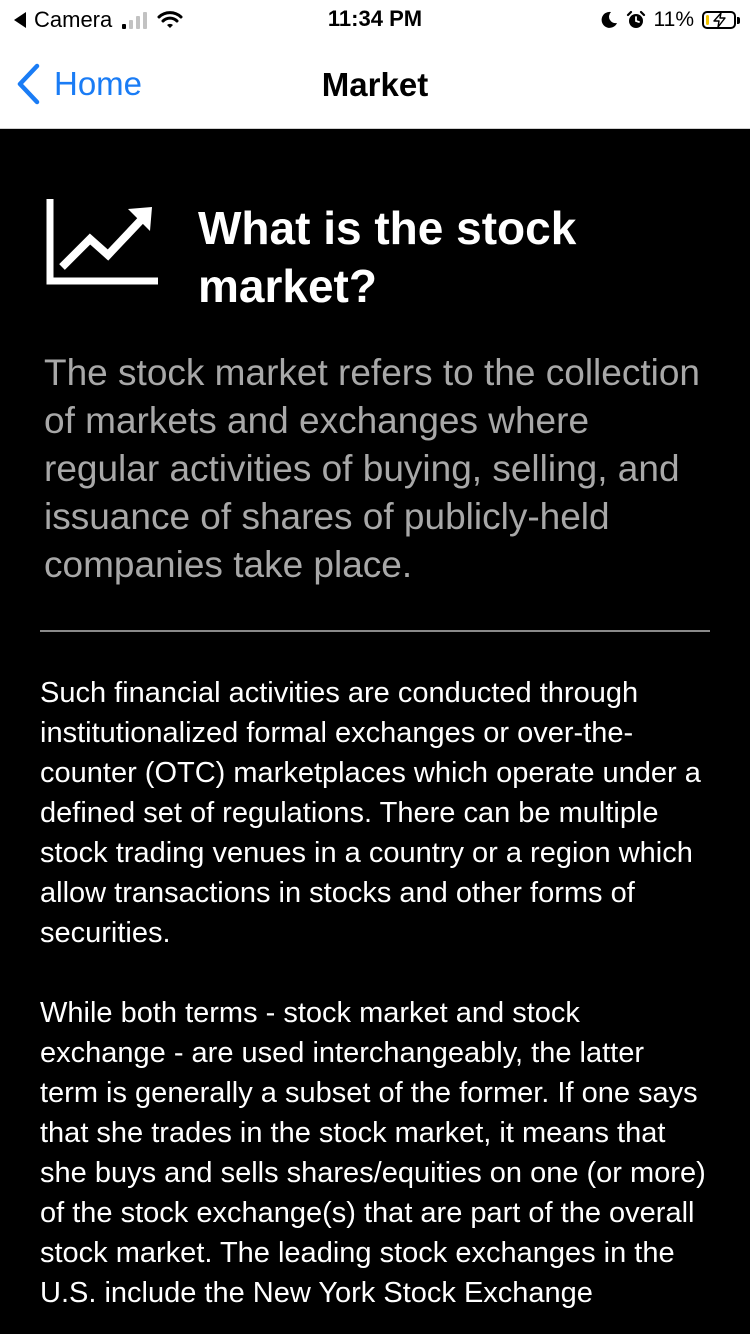 This screenshot has height=1334, width=750. What do you see at coordinates (673, 19) in the screenshot?
I see `battery-percent: 11%` at bounding box center [673, 19].